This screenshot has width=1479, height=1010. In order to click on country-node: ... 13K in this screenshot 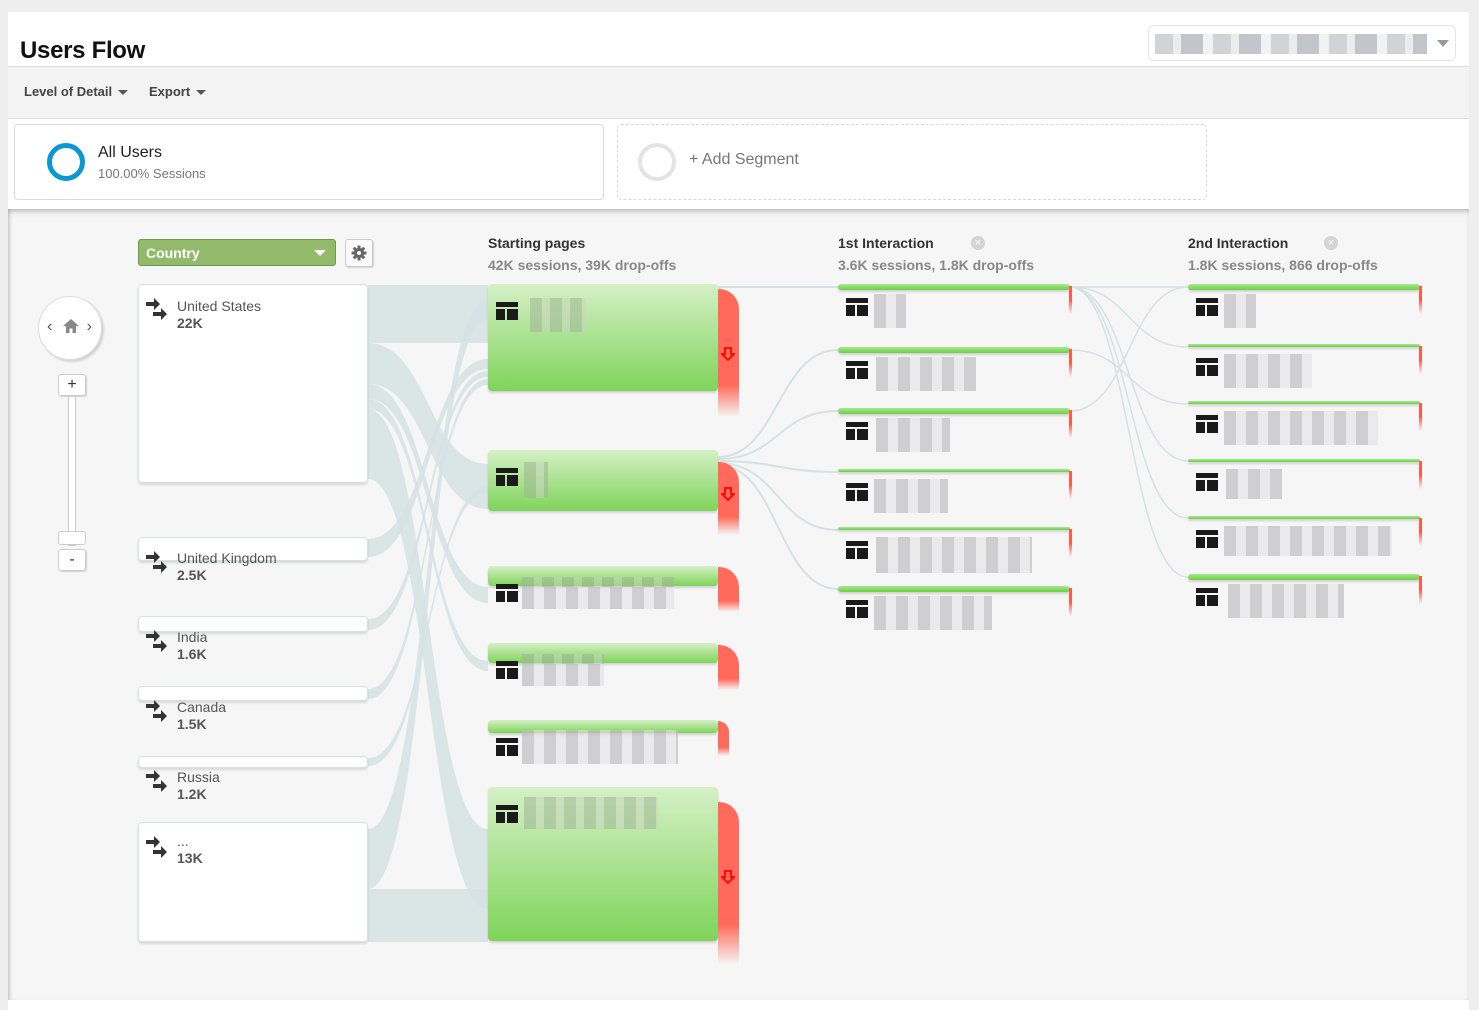, I will do `click(253, 882)`.